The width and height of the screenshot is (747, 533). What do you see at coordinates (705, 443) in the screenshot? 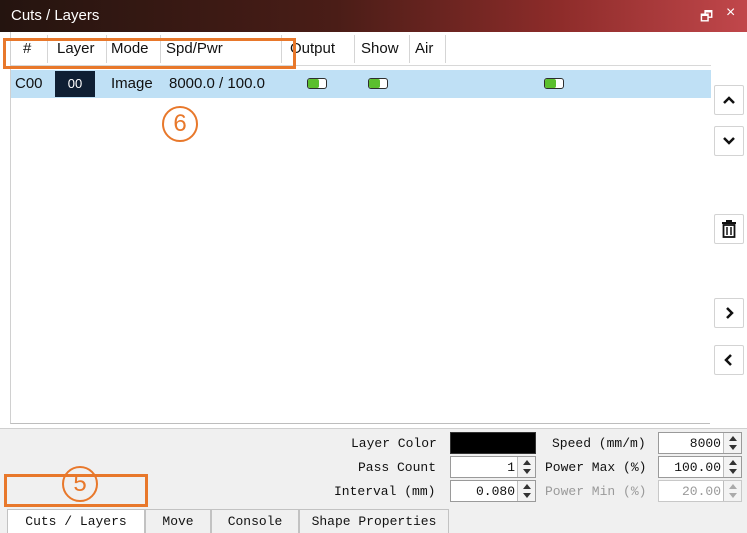
I see `speed-value: 8000` at bounding box center [705, 443].